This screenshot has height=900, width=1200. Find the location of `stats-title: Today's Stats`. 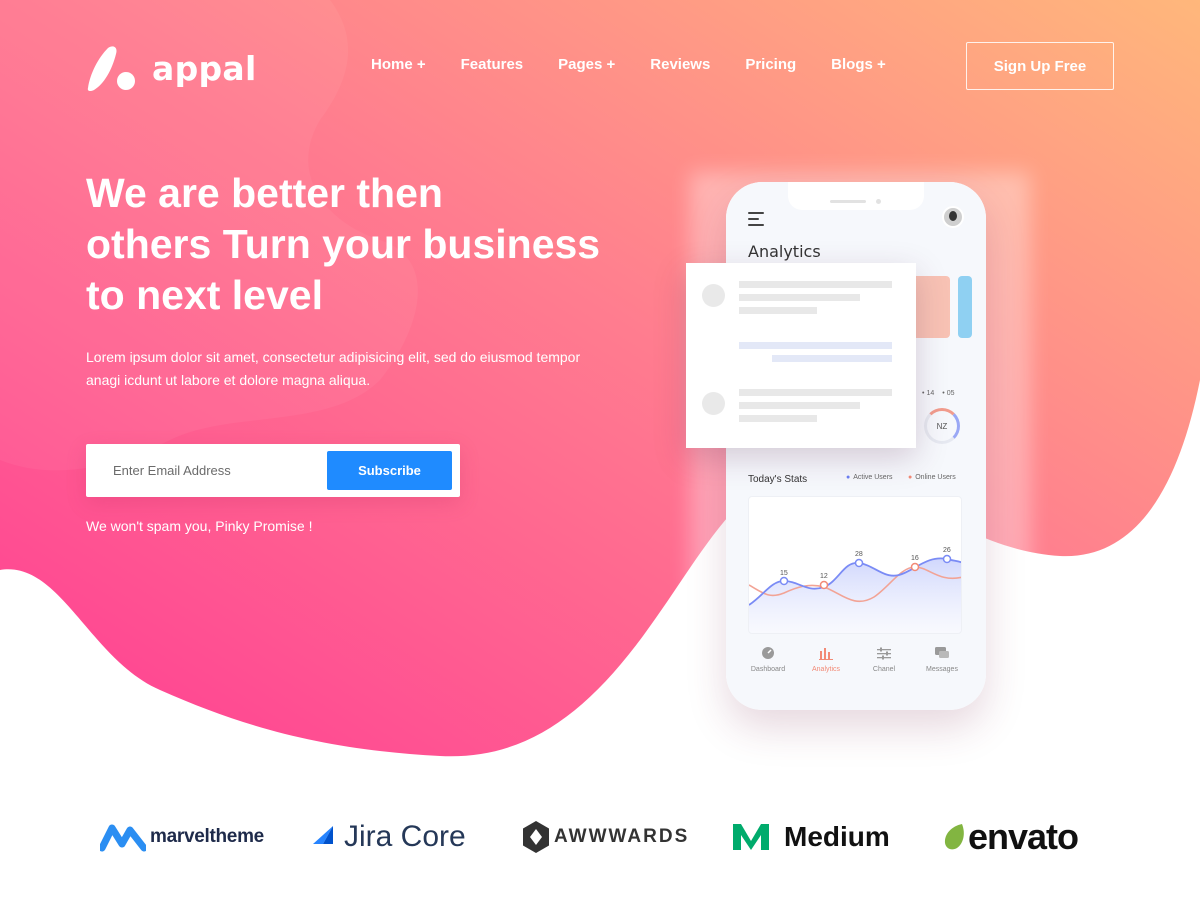

stats-title: Today's Stats is located at coordinates (778, 479).